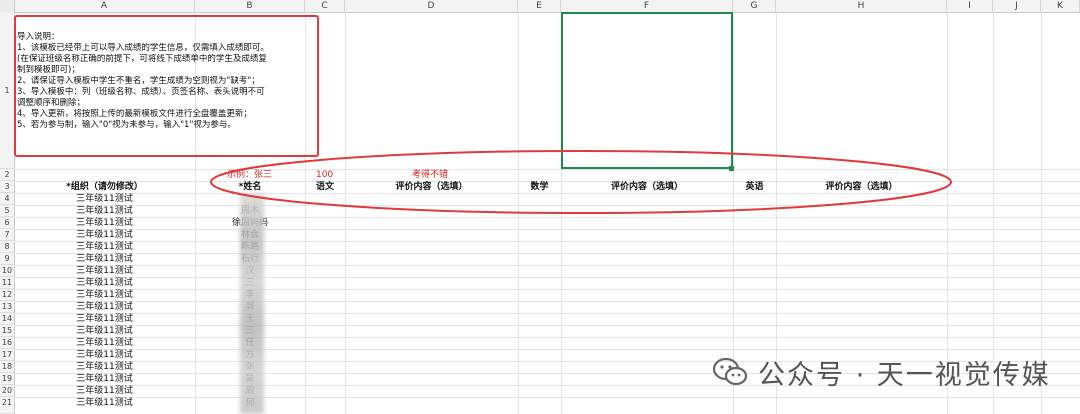  Describe the element at coordinates (904, 375) in the screenshot. I see `watermark-text: 公众号 · 天一视觉传媒` at that location.